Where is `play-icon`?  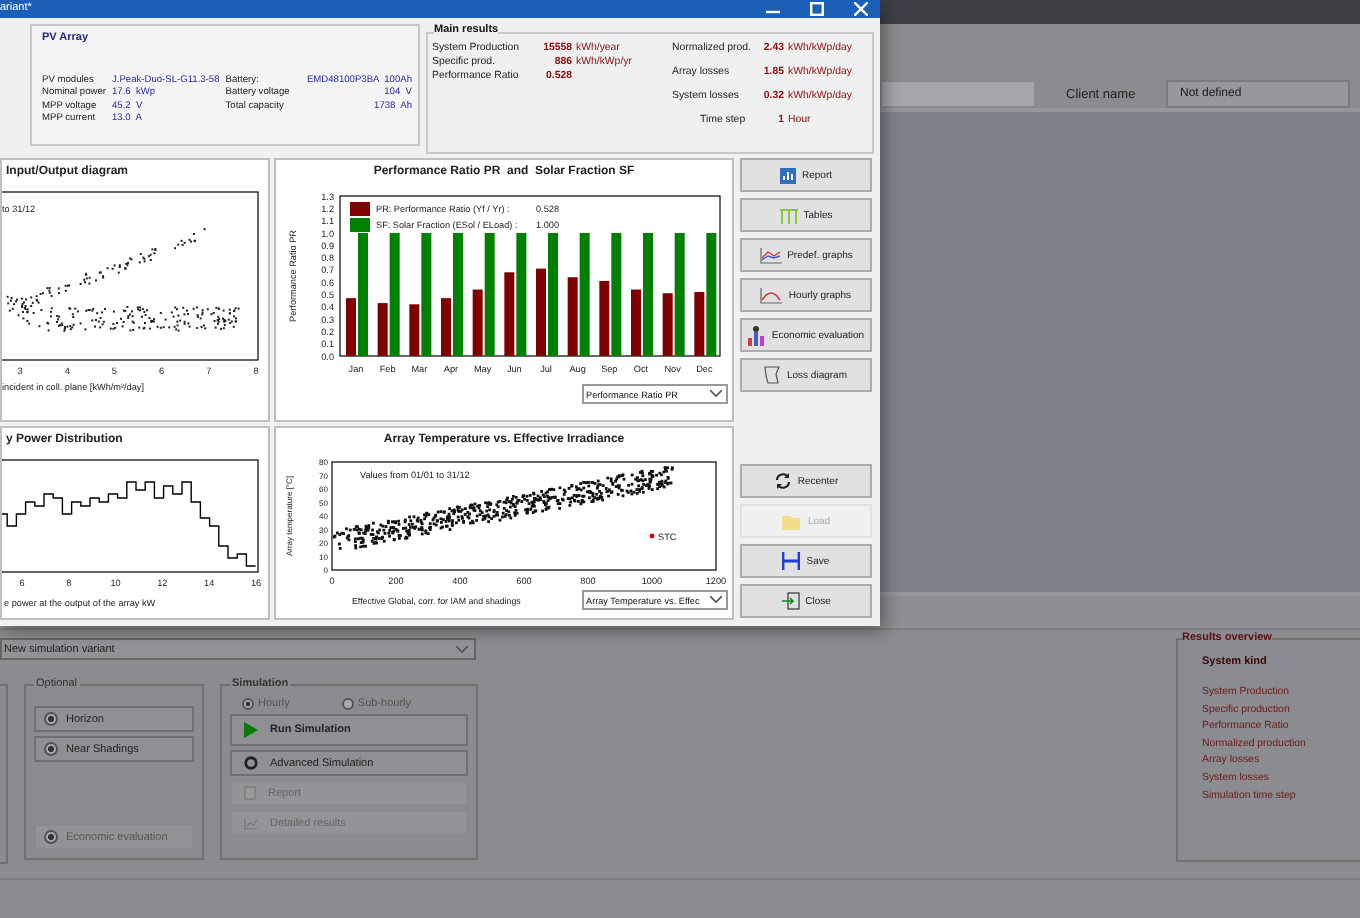 play-icon is located at coordinates (251, 730).